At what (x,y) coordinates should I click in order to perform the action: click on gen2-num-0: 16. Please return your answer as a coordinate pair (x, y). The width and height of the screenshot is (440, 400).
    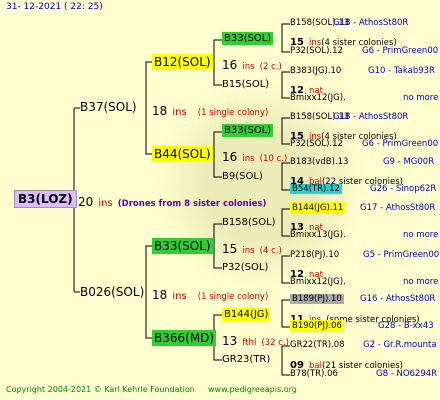
    Looking at the image, I should click on (230, 65).